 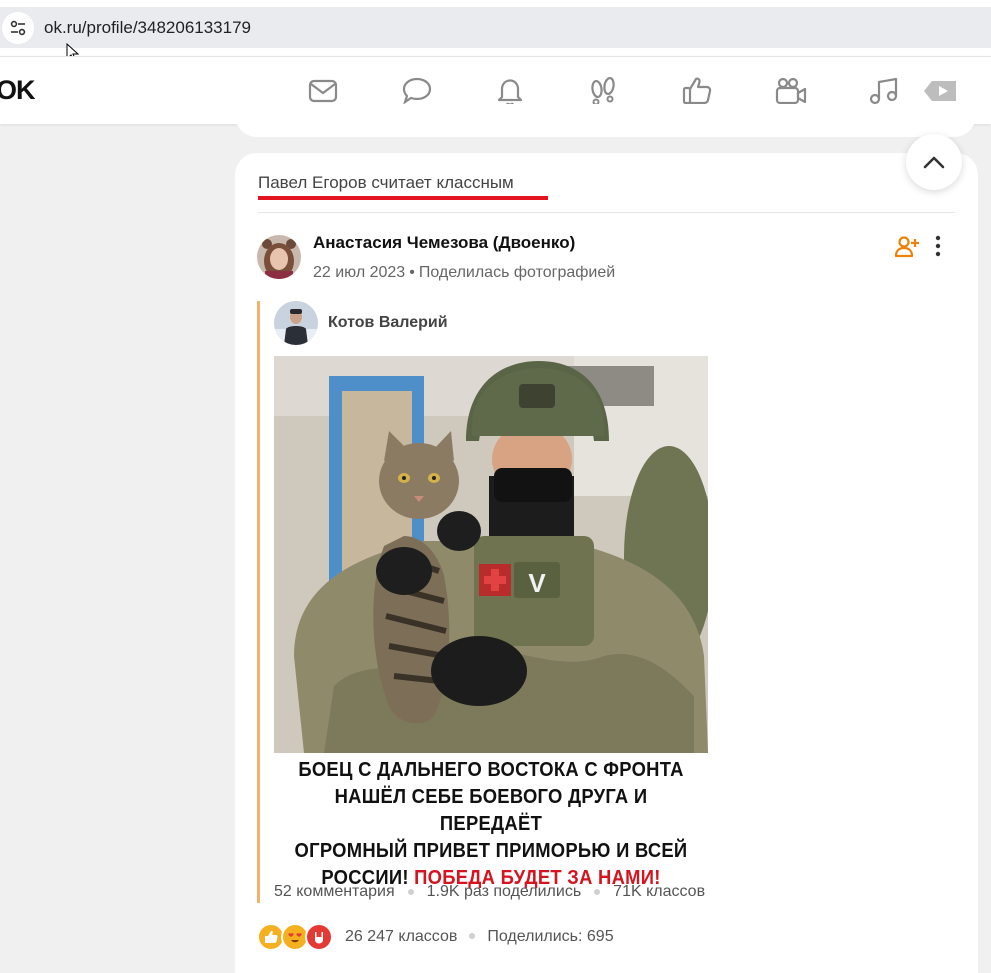 I want to click on music-icon, so click(x=884, y=91).